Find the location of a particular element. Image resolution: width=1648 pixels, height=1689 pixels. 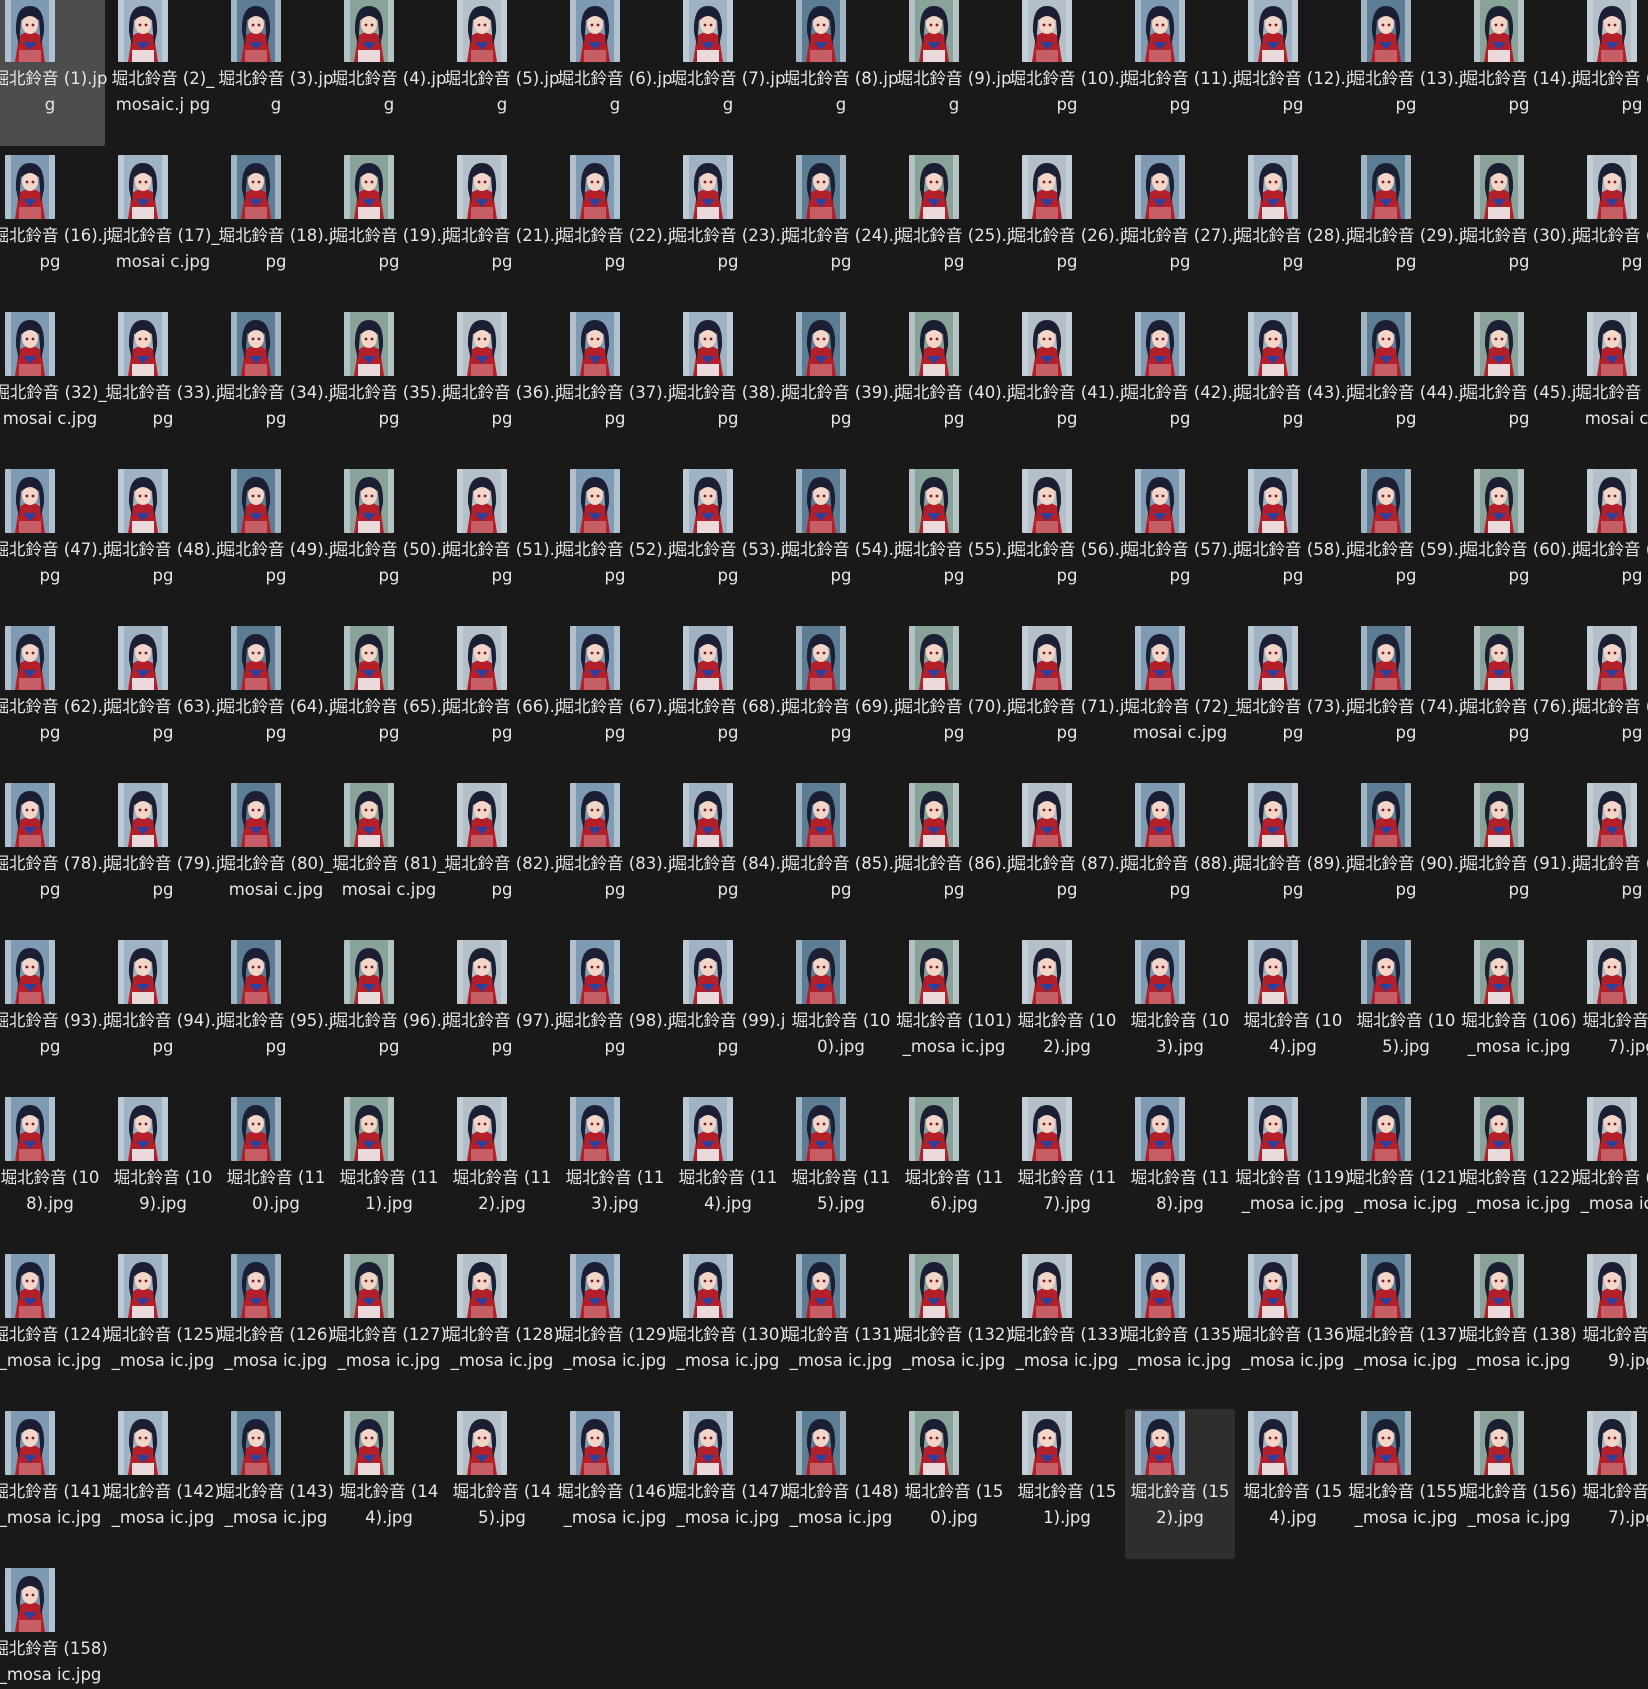

file-item: 堀北鈴音 (74).jpg is located at coordinates (1406, 699).